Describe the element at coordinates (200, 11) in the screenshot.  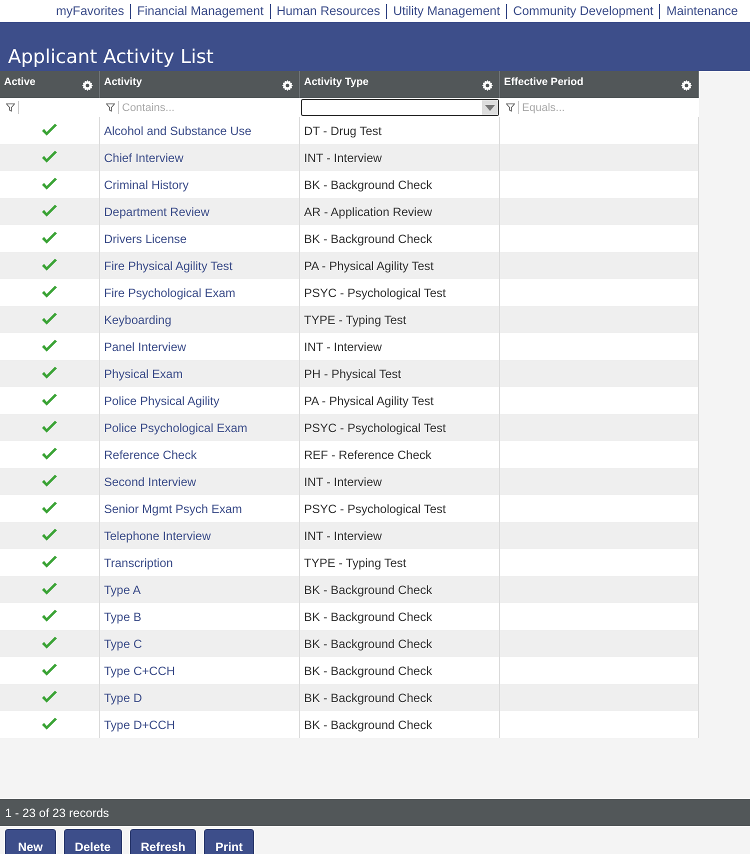
I see `nav-link: Financial Management` at that location.